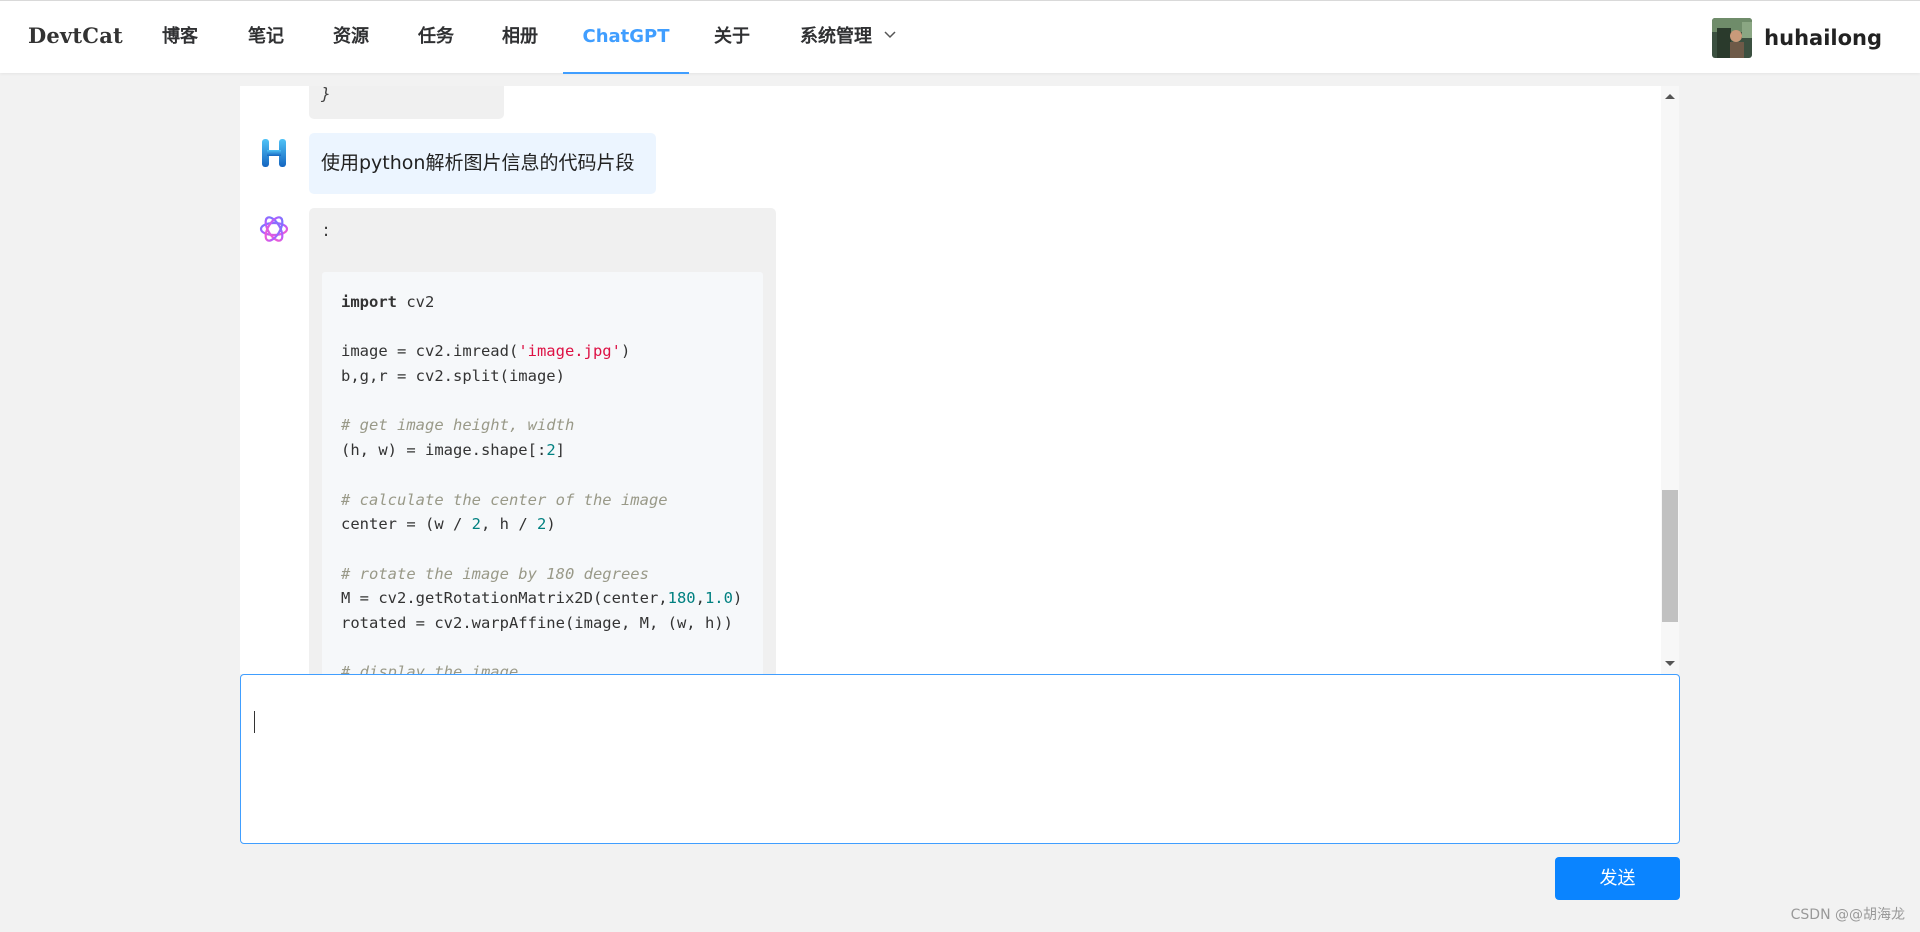  I want to click on code-line: # calculate the center of the image, so click(552, 500).